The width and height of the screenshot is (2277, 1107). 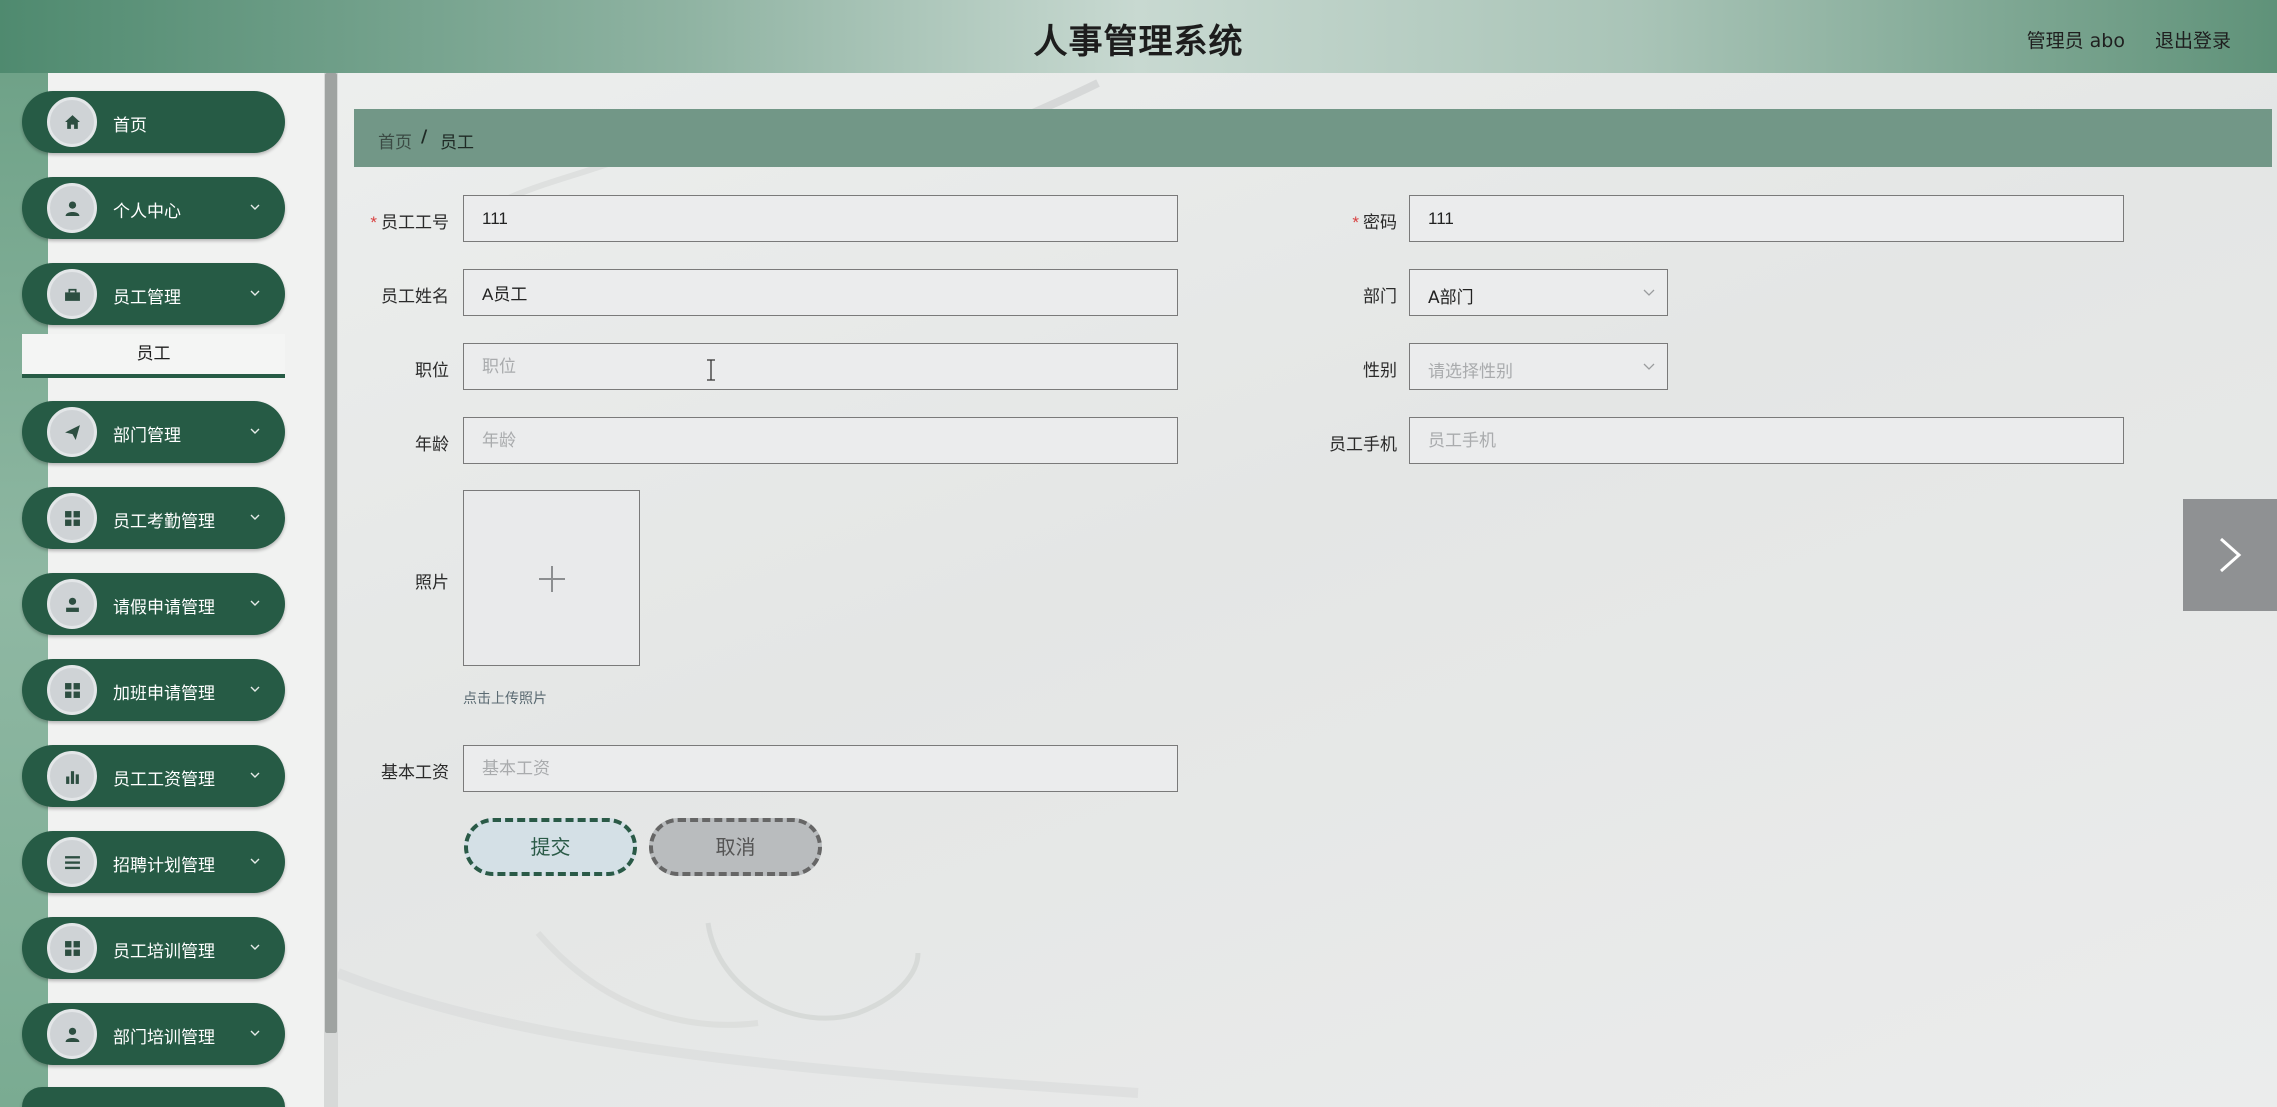 What do you see at coordinates (1538, 366) in the screenshot?
I see `gender-select: 请选择性别` at bounding box center [1538, 366].